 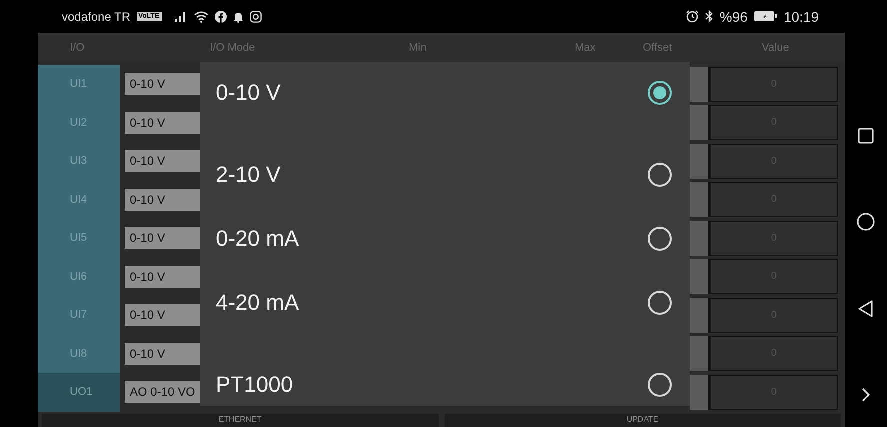 I want to click on io-label: UI2, so click(x=78, y=122).